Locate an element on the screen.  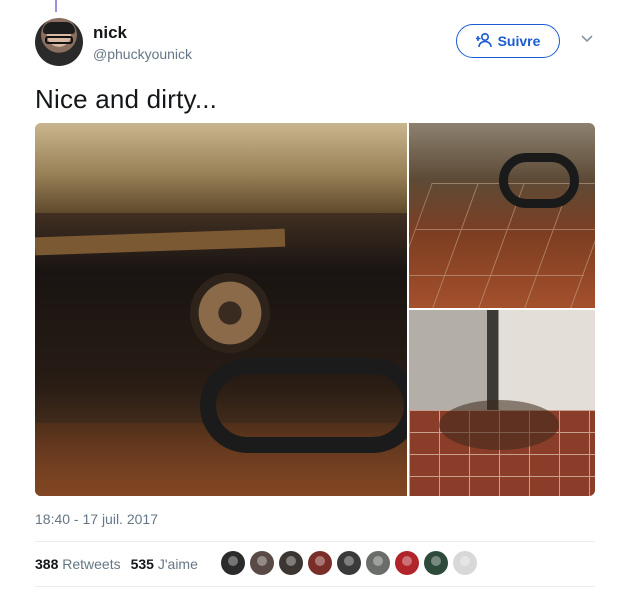
follow-button: Suivre is located at coordinates (508, 41).